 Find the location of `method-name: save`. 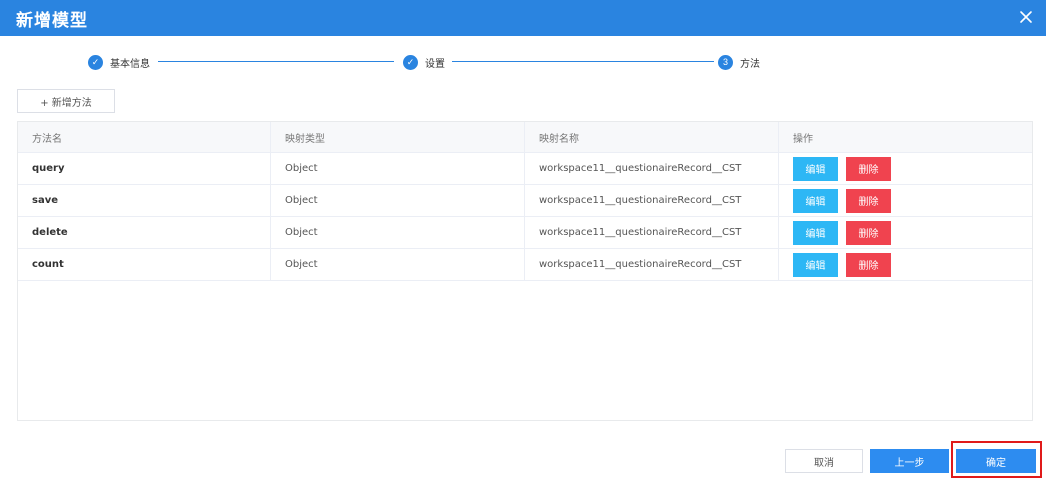

method-name: save is located at coordinates (144, 200).